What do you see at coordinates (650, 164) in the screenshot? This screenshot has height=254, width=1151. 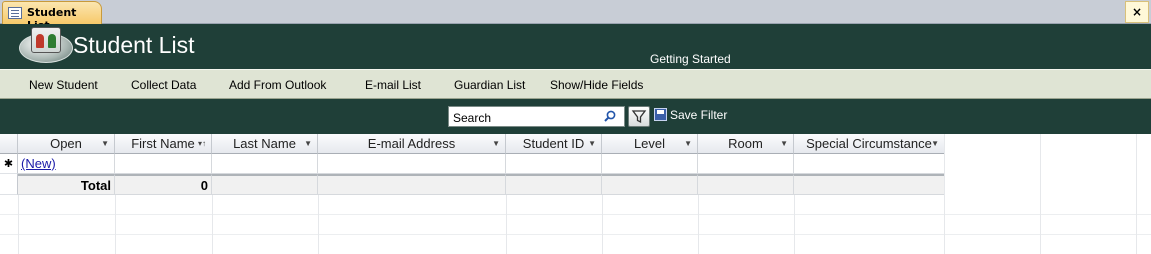 I see `level-cell` at bounding box center [650, 164].